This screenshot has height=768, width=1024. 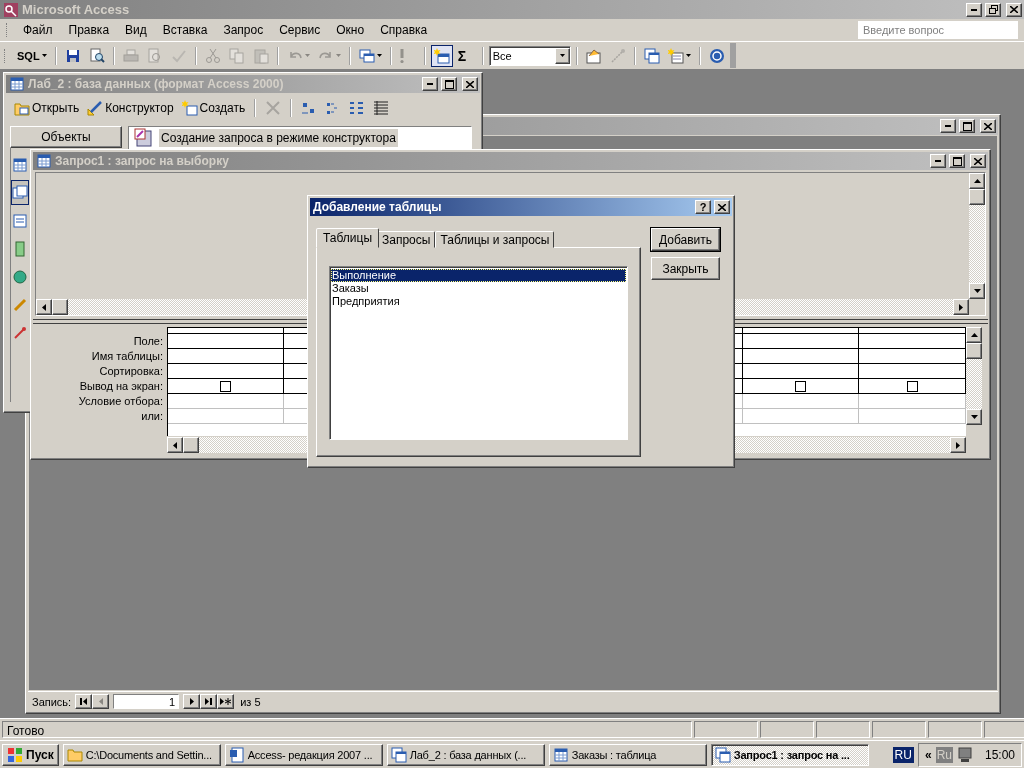 I want to click on record-count: из 5, so click(x=250, y=701).